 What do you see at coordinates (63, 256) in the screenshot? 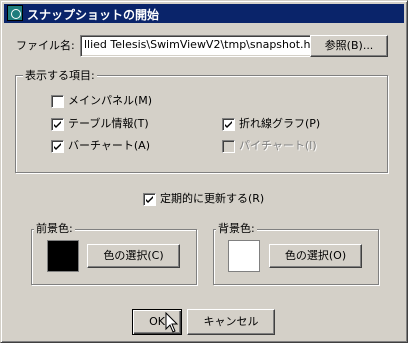
I see `foreground-color-swatch` at bounding box center [63, 256].